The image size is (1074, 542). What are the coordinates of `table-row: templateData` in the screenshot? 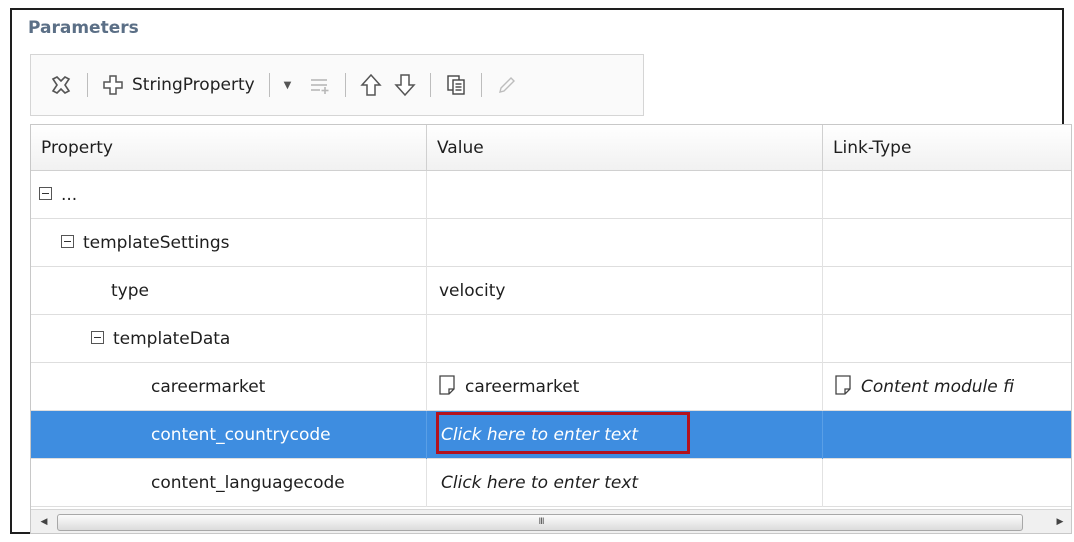 It's located at (551, 339).